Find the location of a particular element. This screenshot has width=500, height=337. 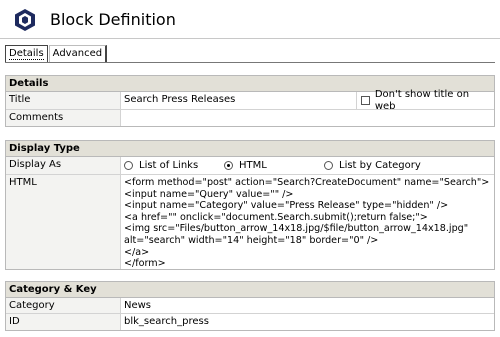

category-key-heading: Category & Key is located at coordinates (250, 290).